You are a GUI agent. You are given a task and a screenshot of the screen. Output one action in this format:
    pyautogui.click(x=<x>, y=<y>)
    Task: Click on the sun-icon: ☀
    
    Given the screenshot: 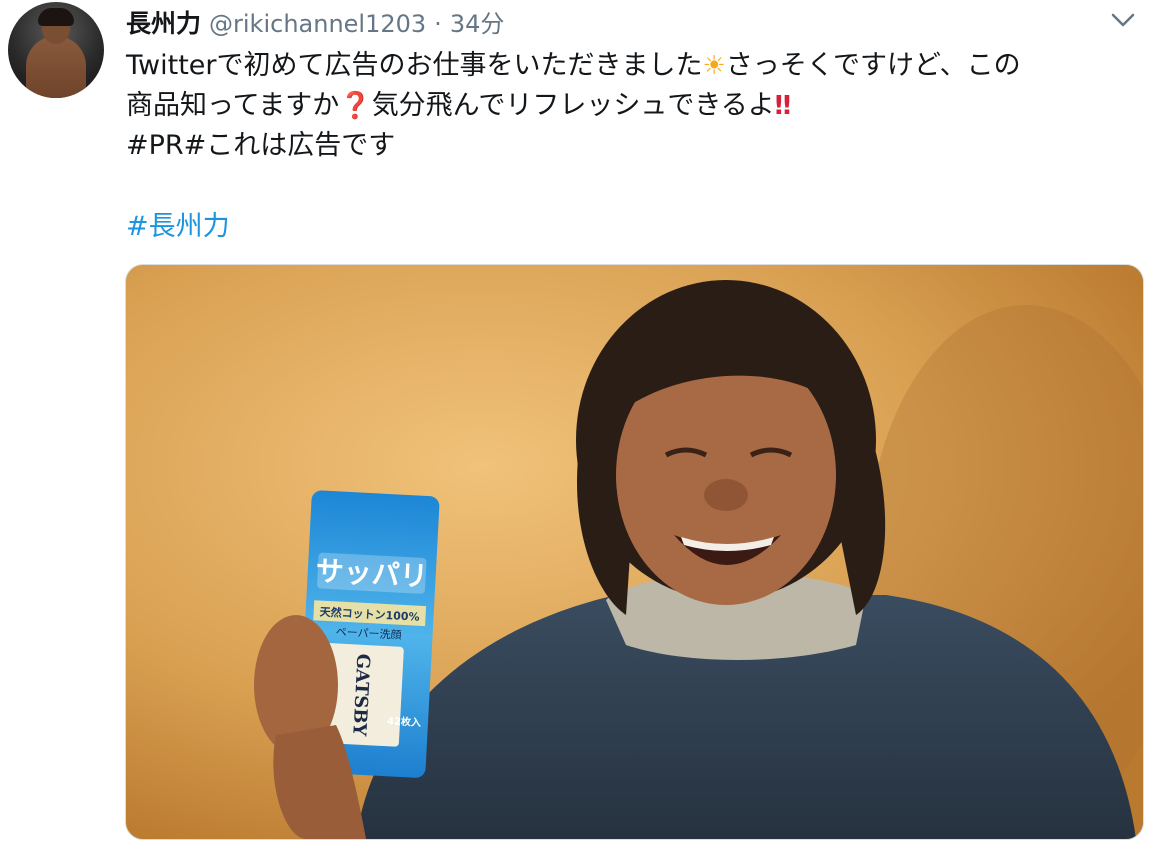 What is the action you would take?
    pyautogui.click(x=714, y=66)
    